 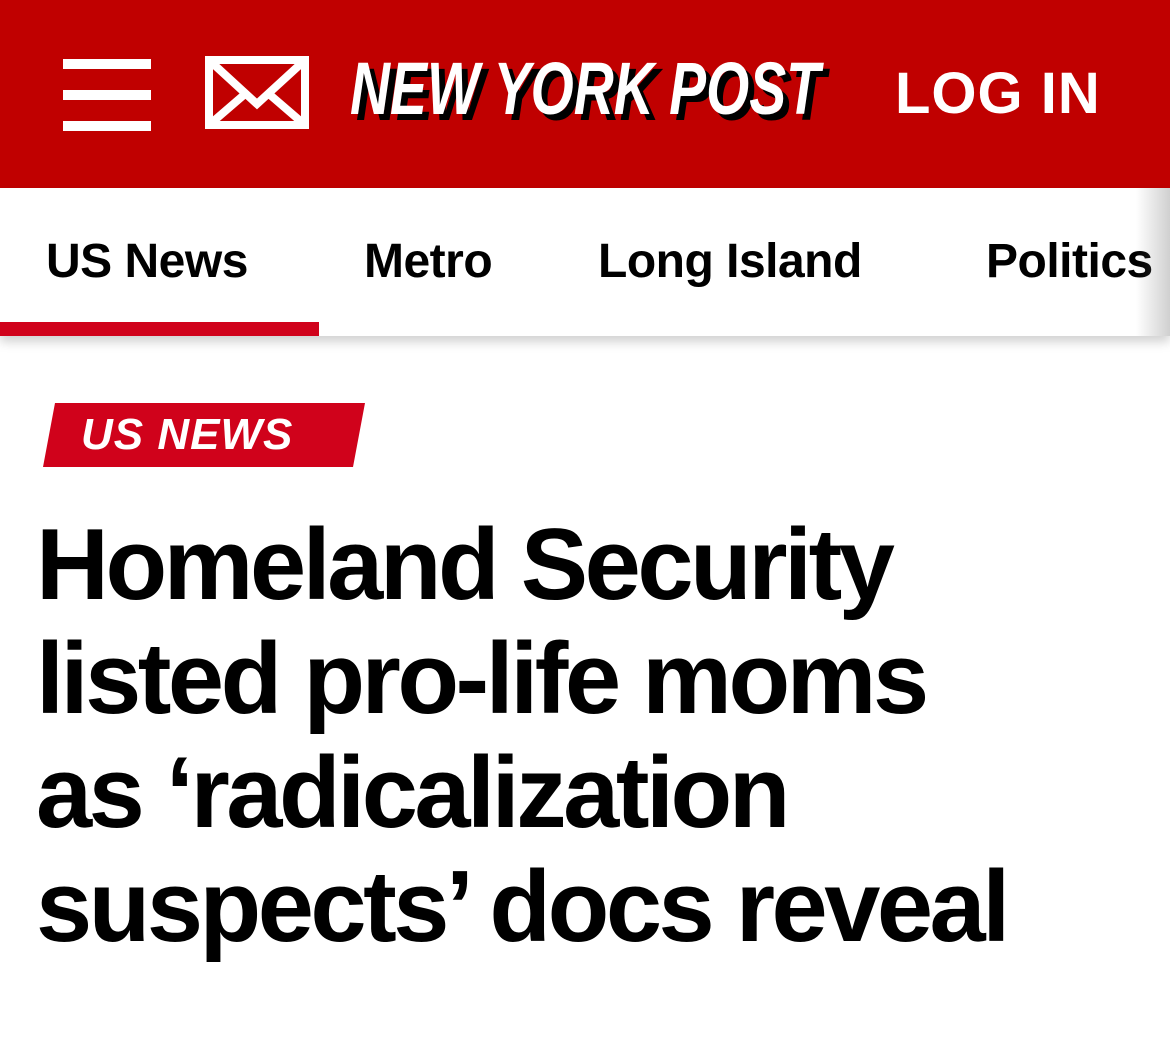 I want to click on headline-line: listed pro-life moms, so click(x=482, y=679).